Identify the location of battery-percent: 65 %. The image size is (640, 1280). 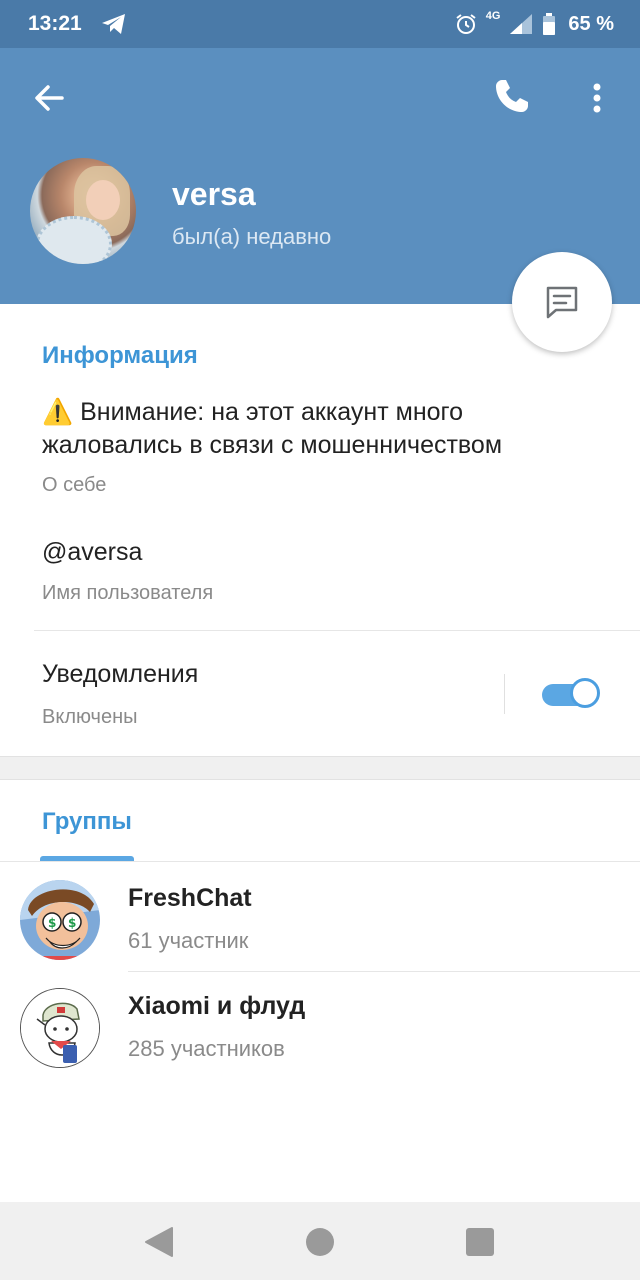
(591, 23).